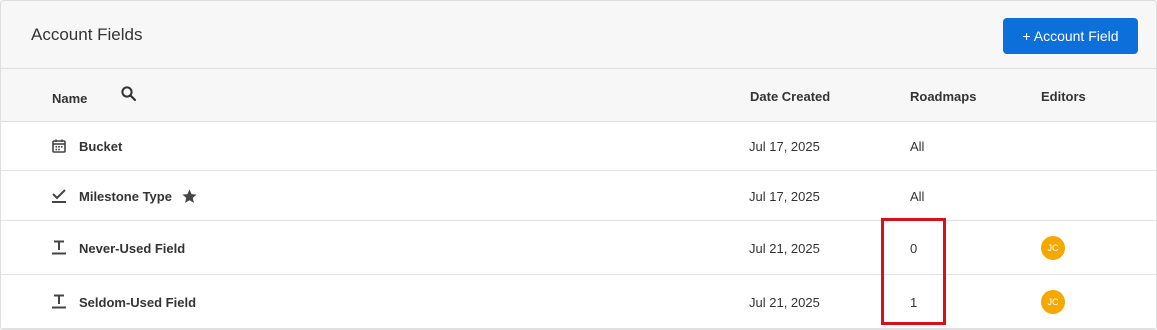  I want to click on milestone-check-icon, so click(59, 196).